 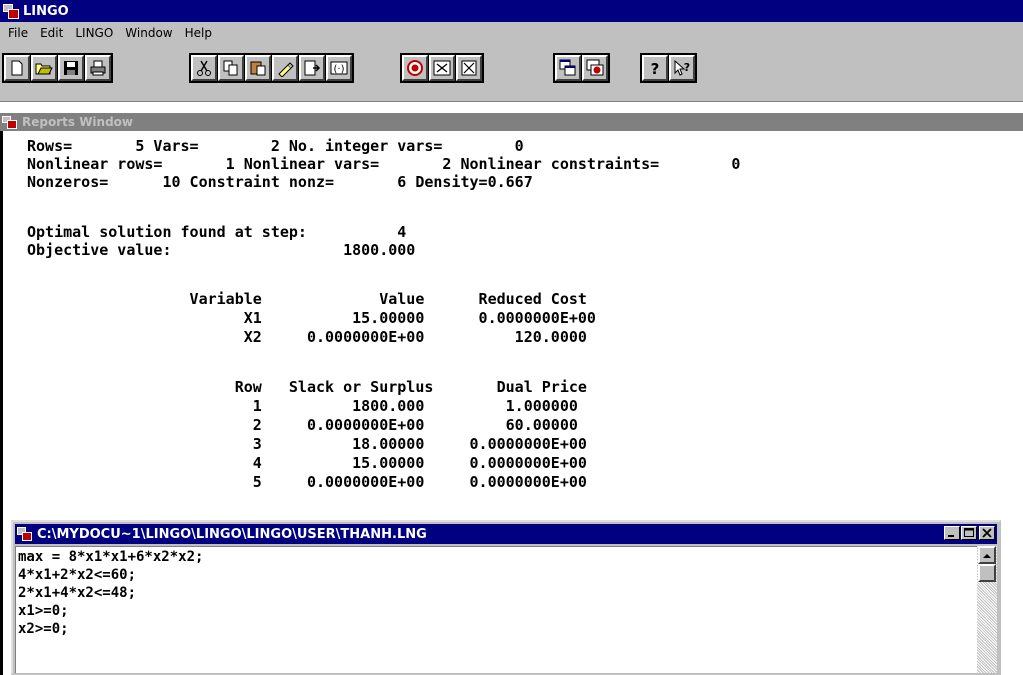 I want to click on paste-icon, so click(x=258, y=68).